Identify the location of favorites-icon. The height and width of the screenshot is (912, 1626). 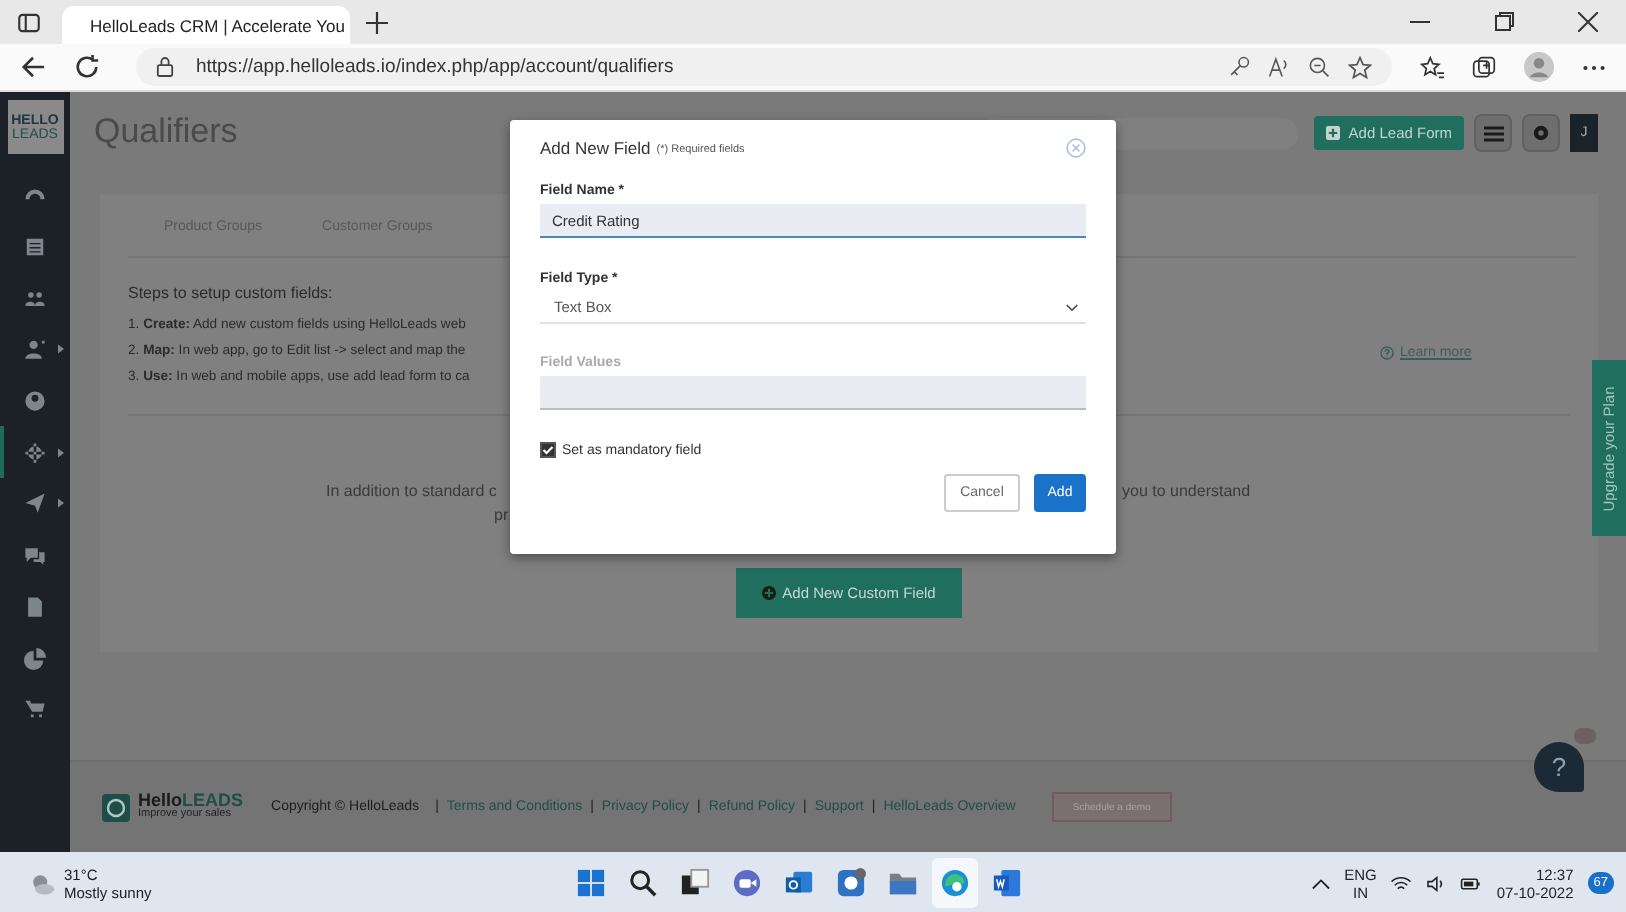
(1432, 67).